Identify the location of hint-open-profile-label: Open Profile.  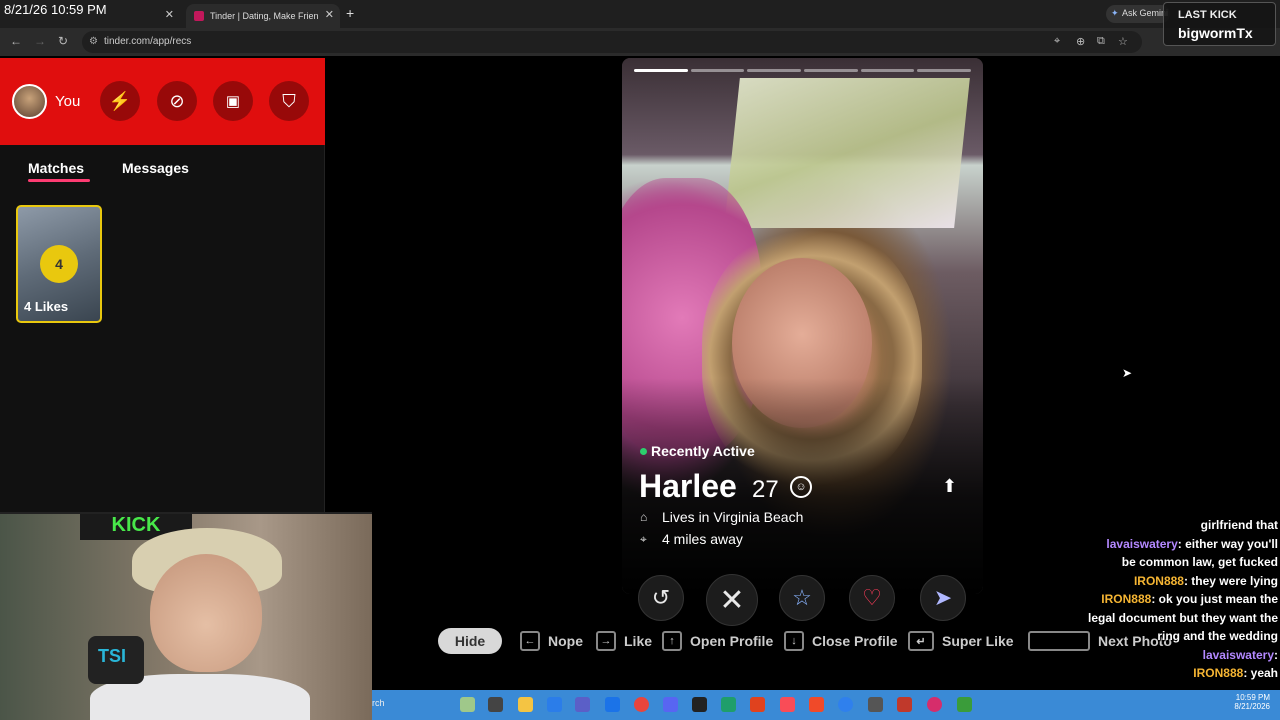
(732, 641).